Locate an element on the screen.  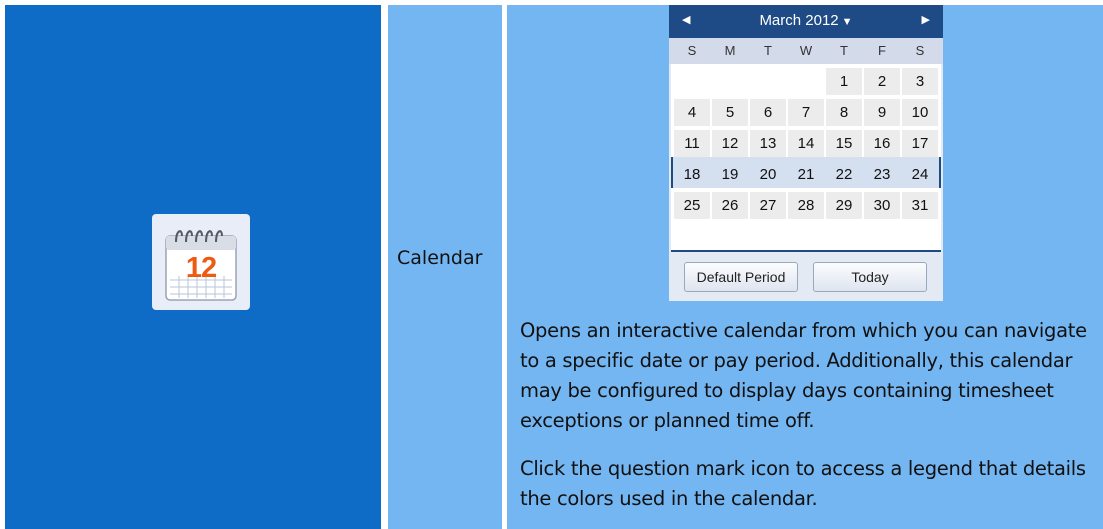
calendar-day: 7 is located at coordinates (806, 112).